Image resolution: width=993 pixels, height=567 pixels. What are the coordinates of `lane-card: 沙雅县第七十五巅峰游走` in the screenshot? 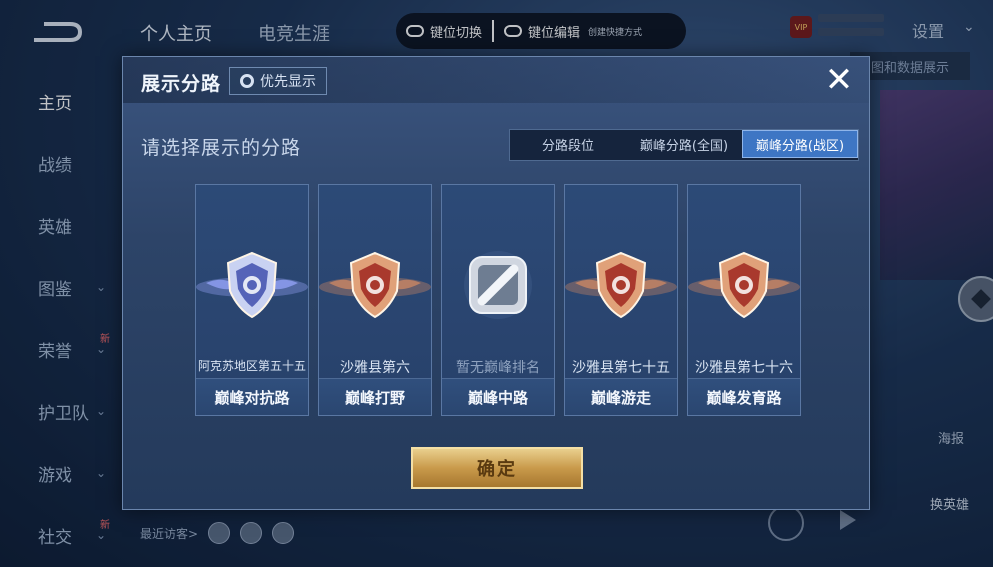 It's located at (621, 300).